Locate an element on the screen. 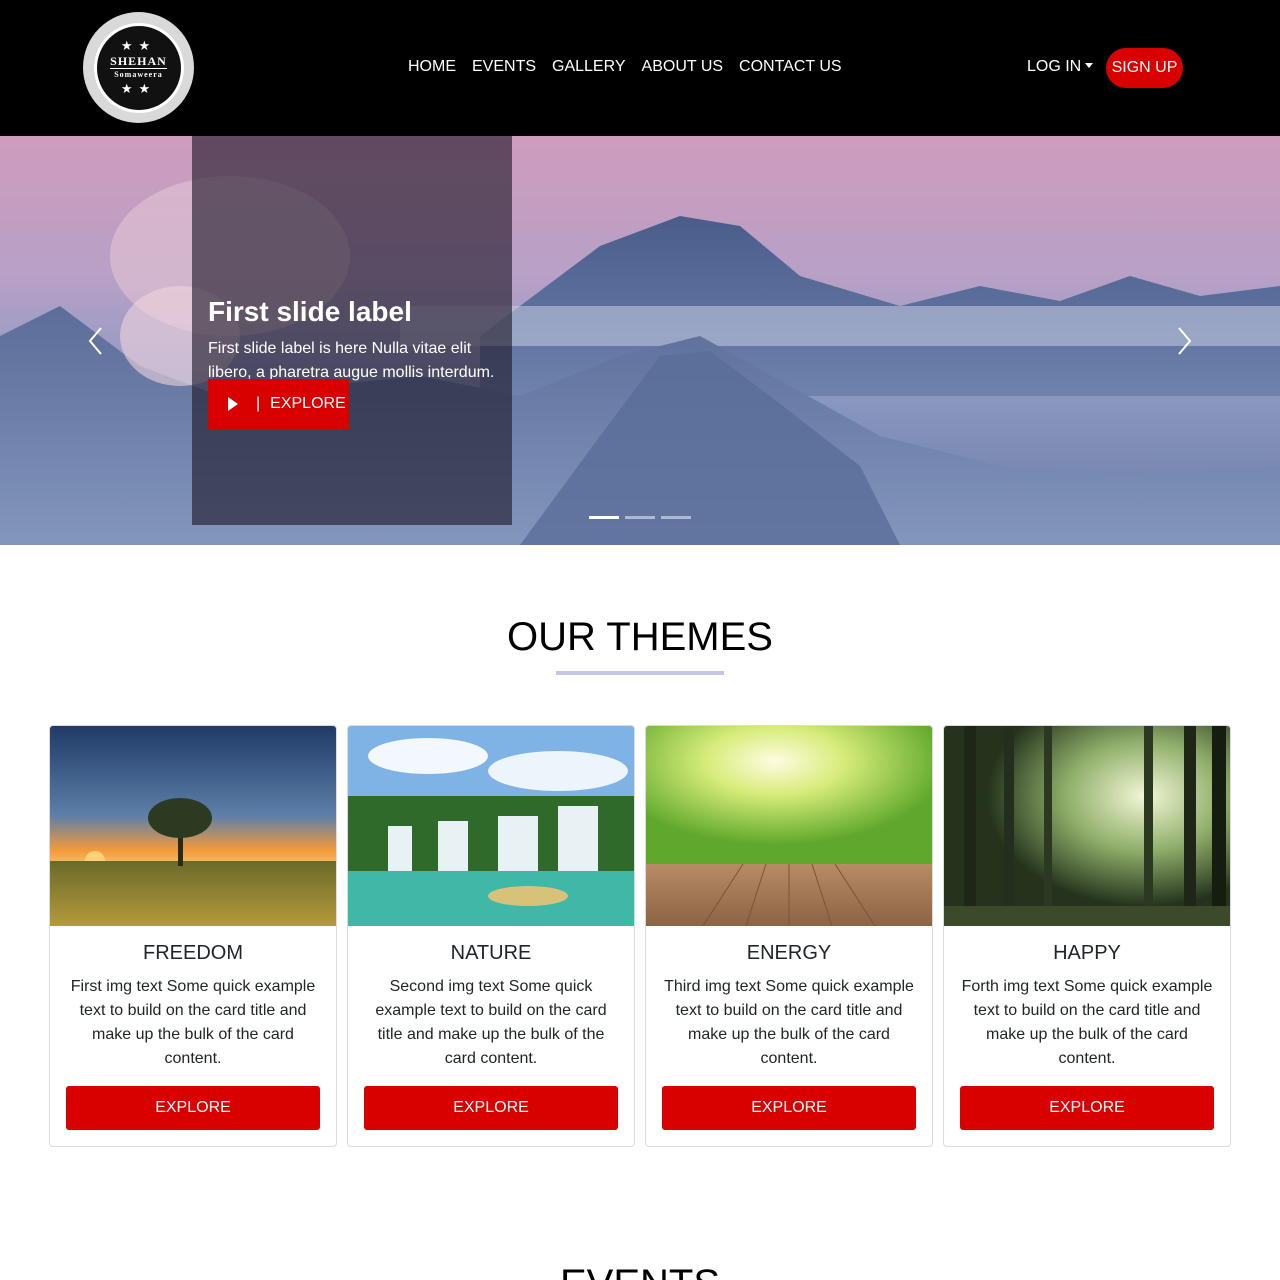  card-title: ENERGY is located at coordinates (789, 953).